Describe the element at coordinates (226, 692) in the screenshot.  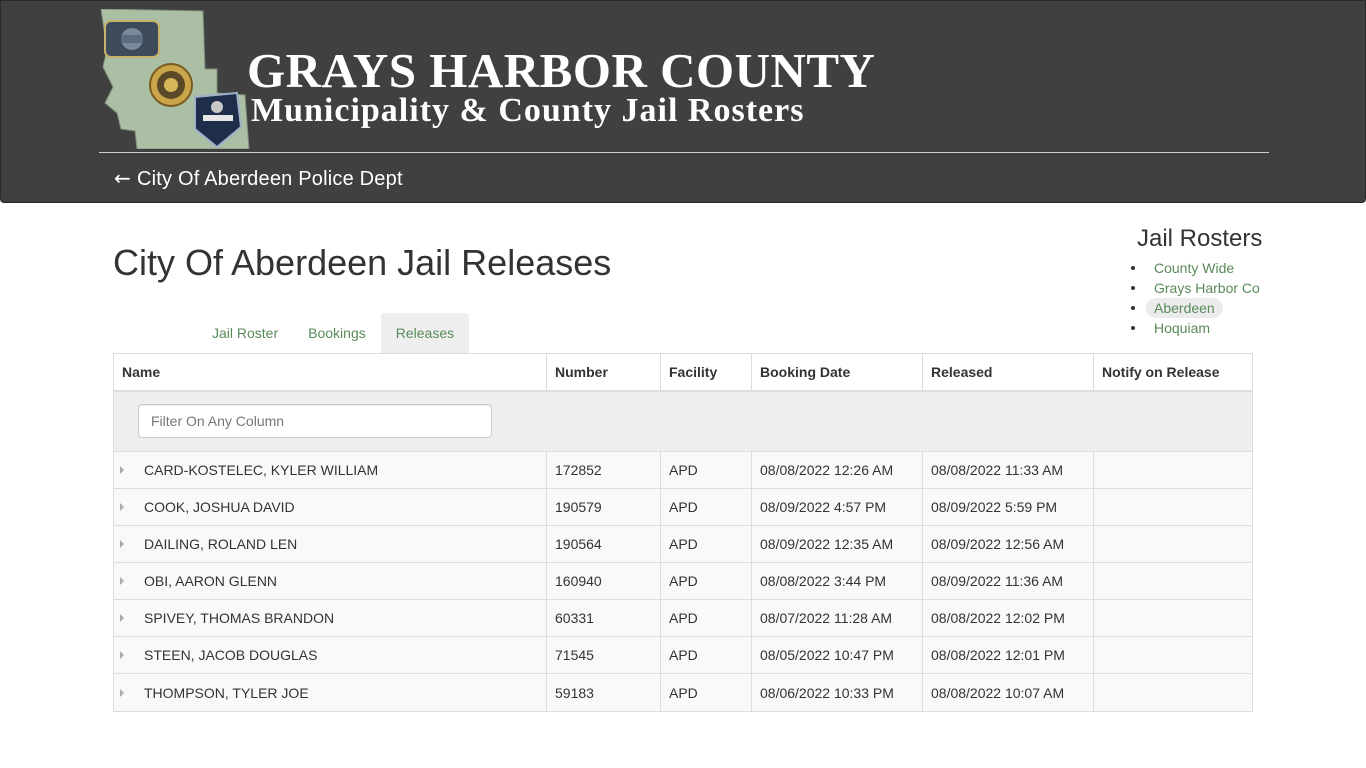
I see `inmate-name: THOMPSON, TYLER JOE` at that location.